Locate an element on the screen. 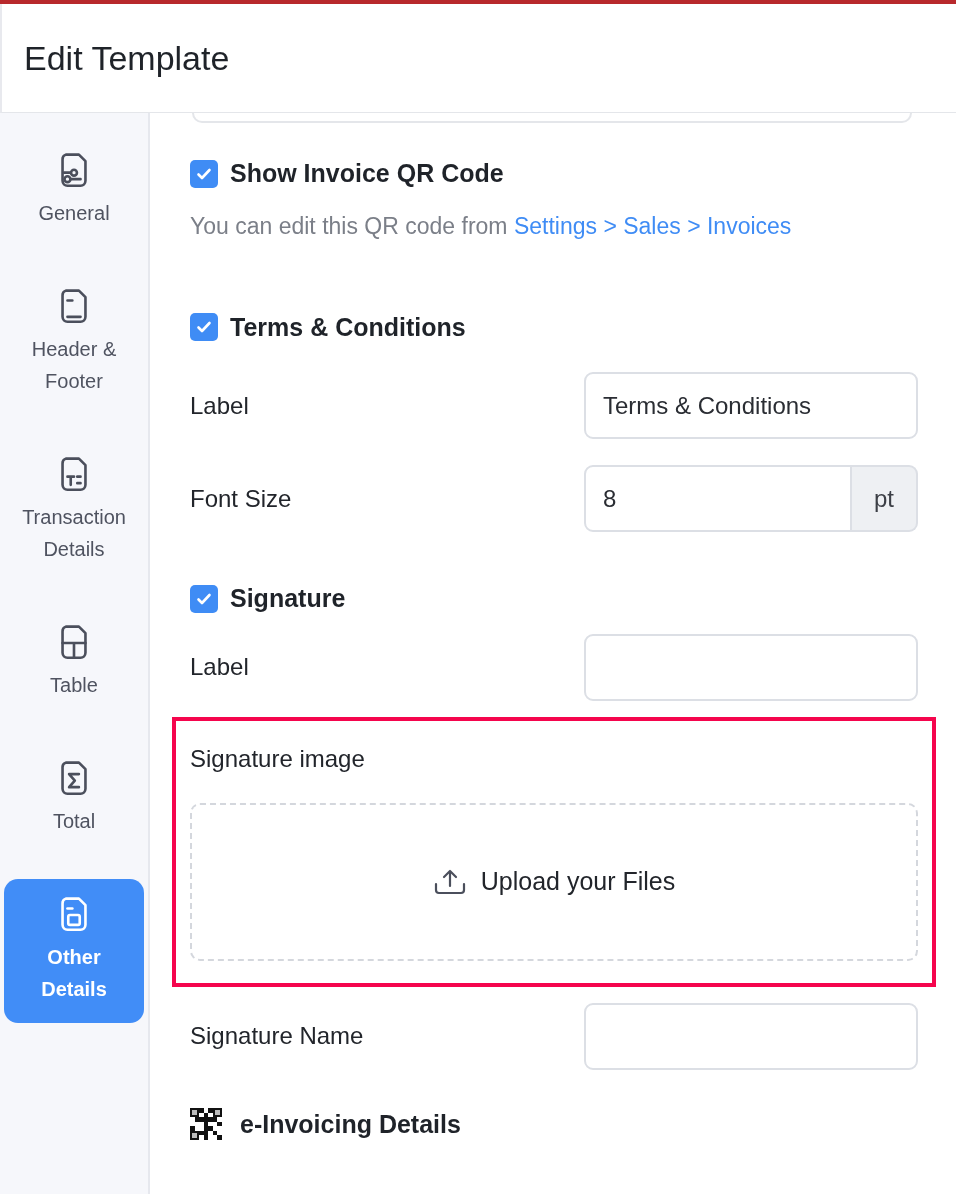  sidebar-item: General is located at coordinates (74, 191).